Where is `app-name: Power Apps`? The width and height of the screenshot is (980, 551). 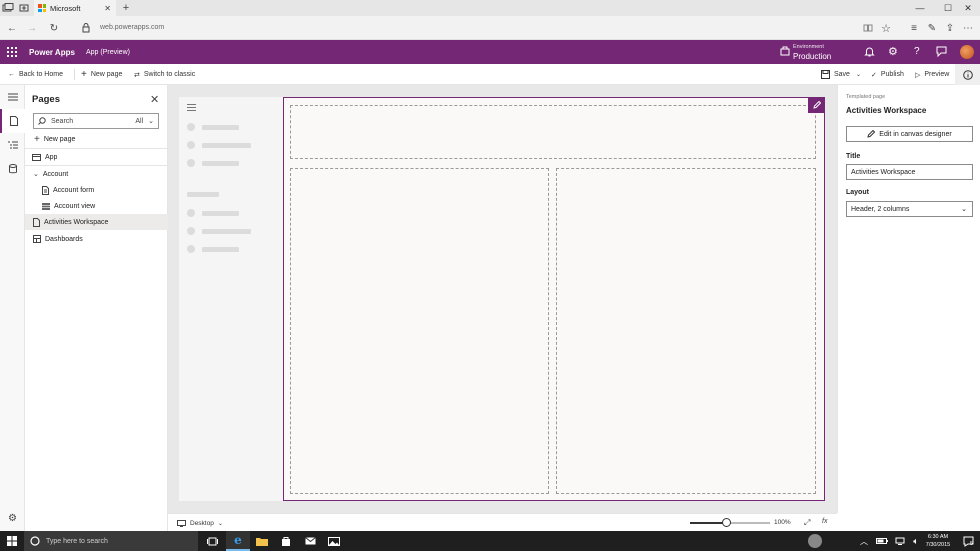
app-name: Power Apps is located at coordinates (52, 52).